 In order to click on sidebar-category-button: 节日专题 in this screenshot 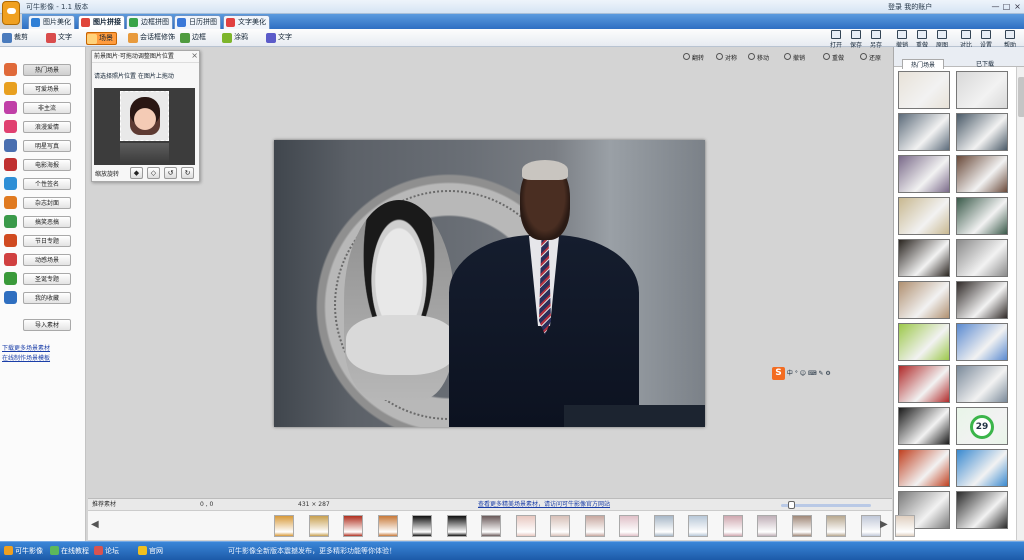, I will do `click(47, 241)`.